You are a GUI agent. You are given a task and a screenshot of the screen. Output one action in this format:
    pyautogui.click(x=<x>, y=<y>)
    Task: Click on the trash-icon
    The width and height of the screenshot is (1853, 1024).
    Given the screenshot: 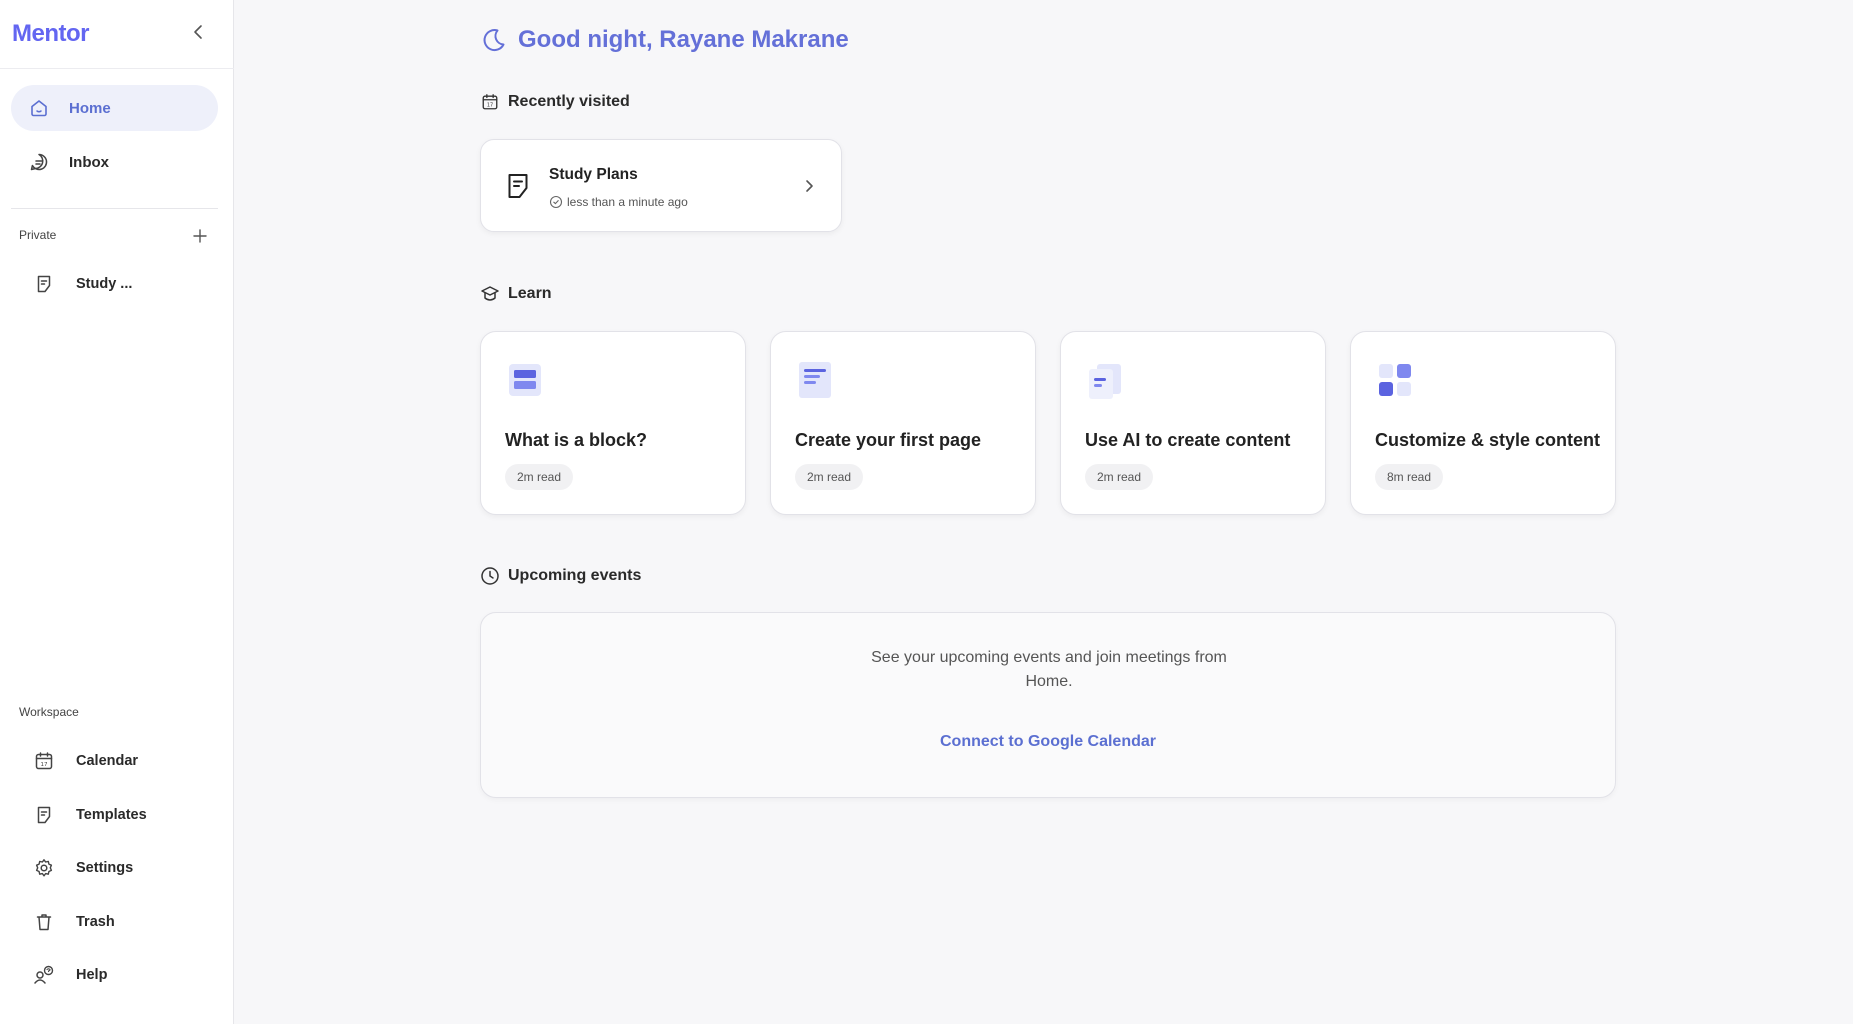 What is the action you would take?
    pyautogui.click(x=44, y=922)
    